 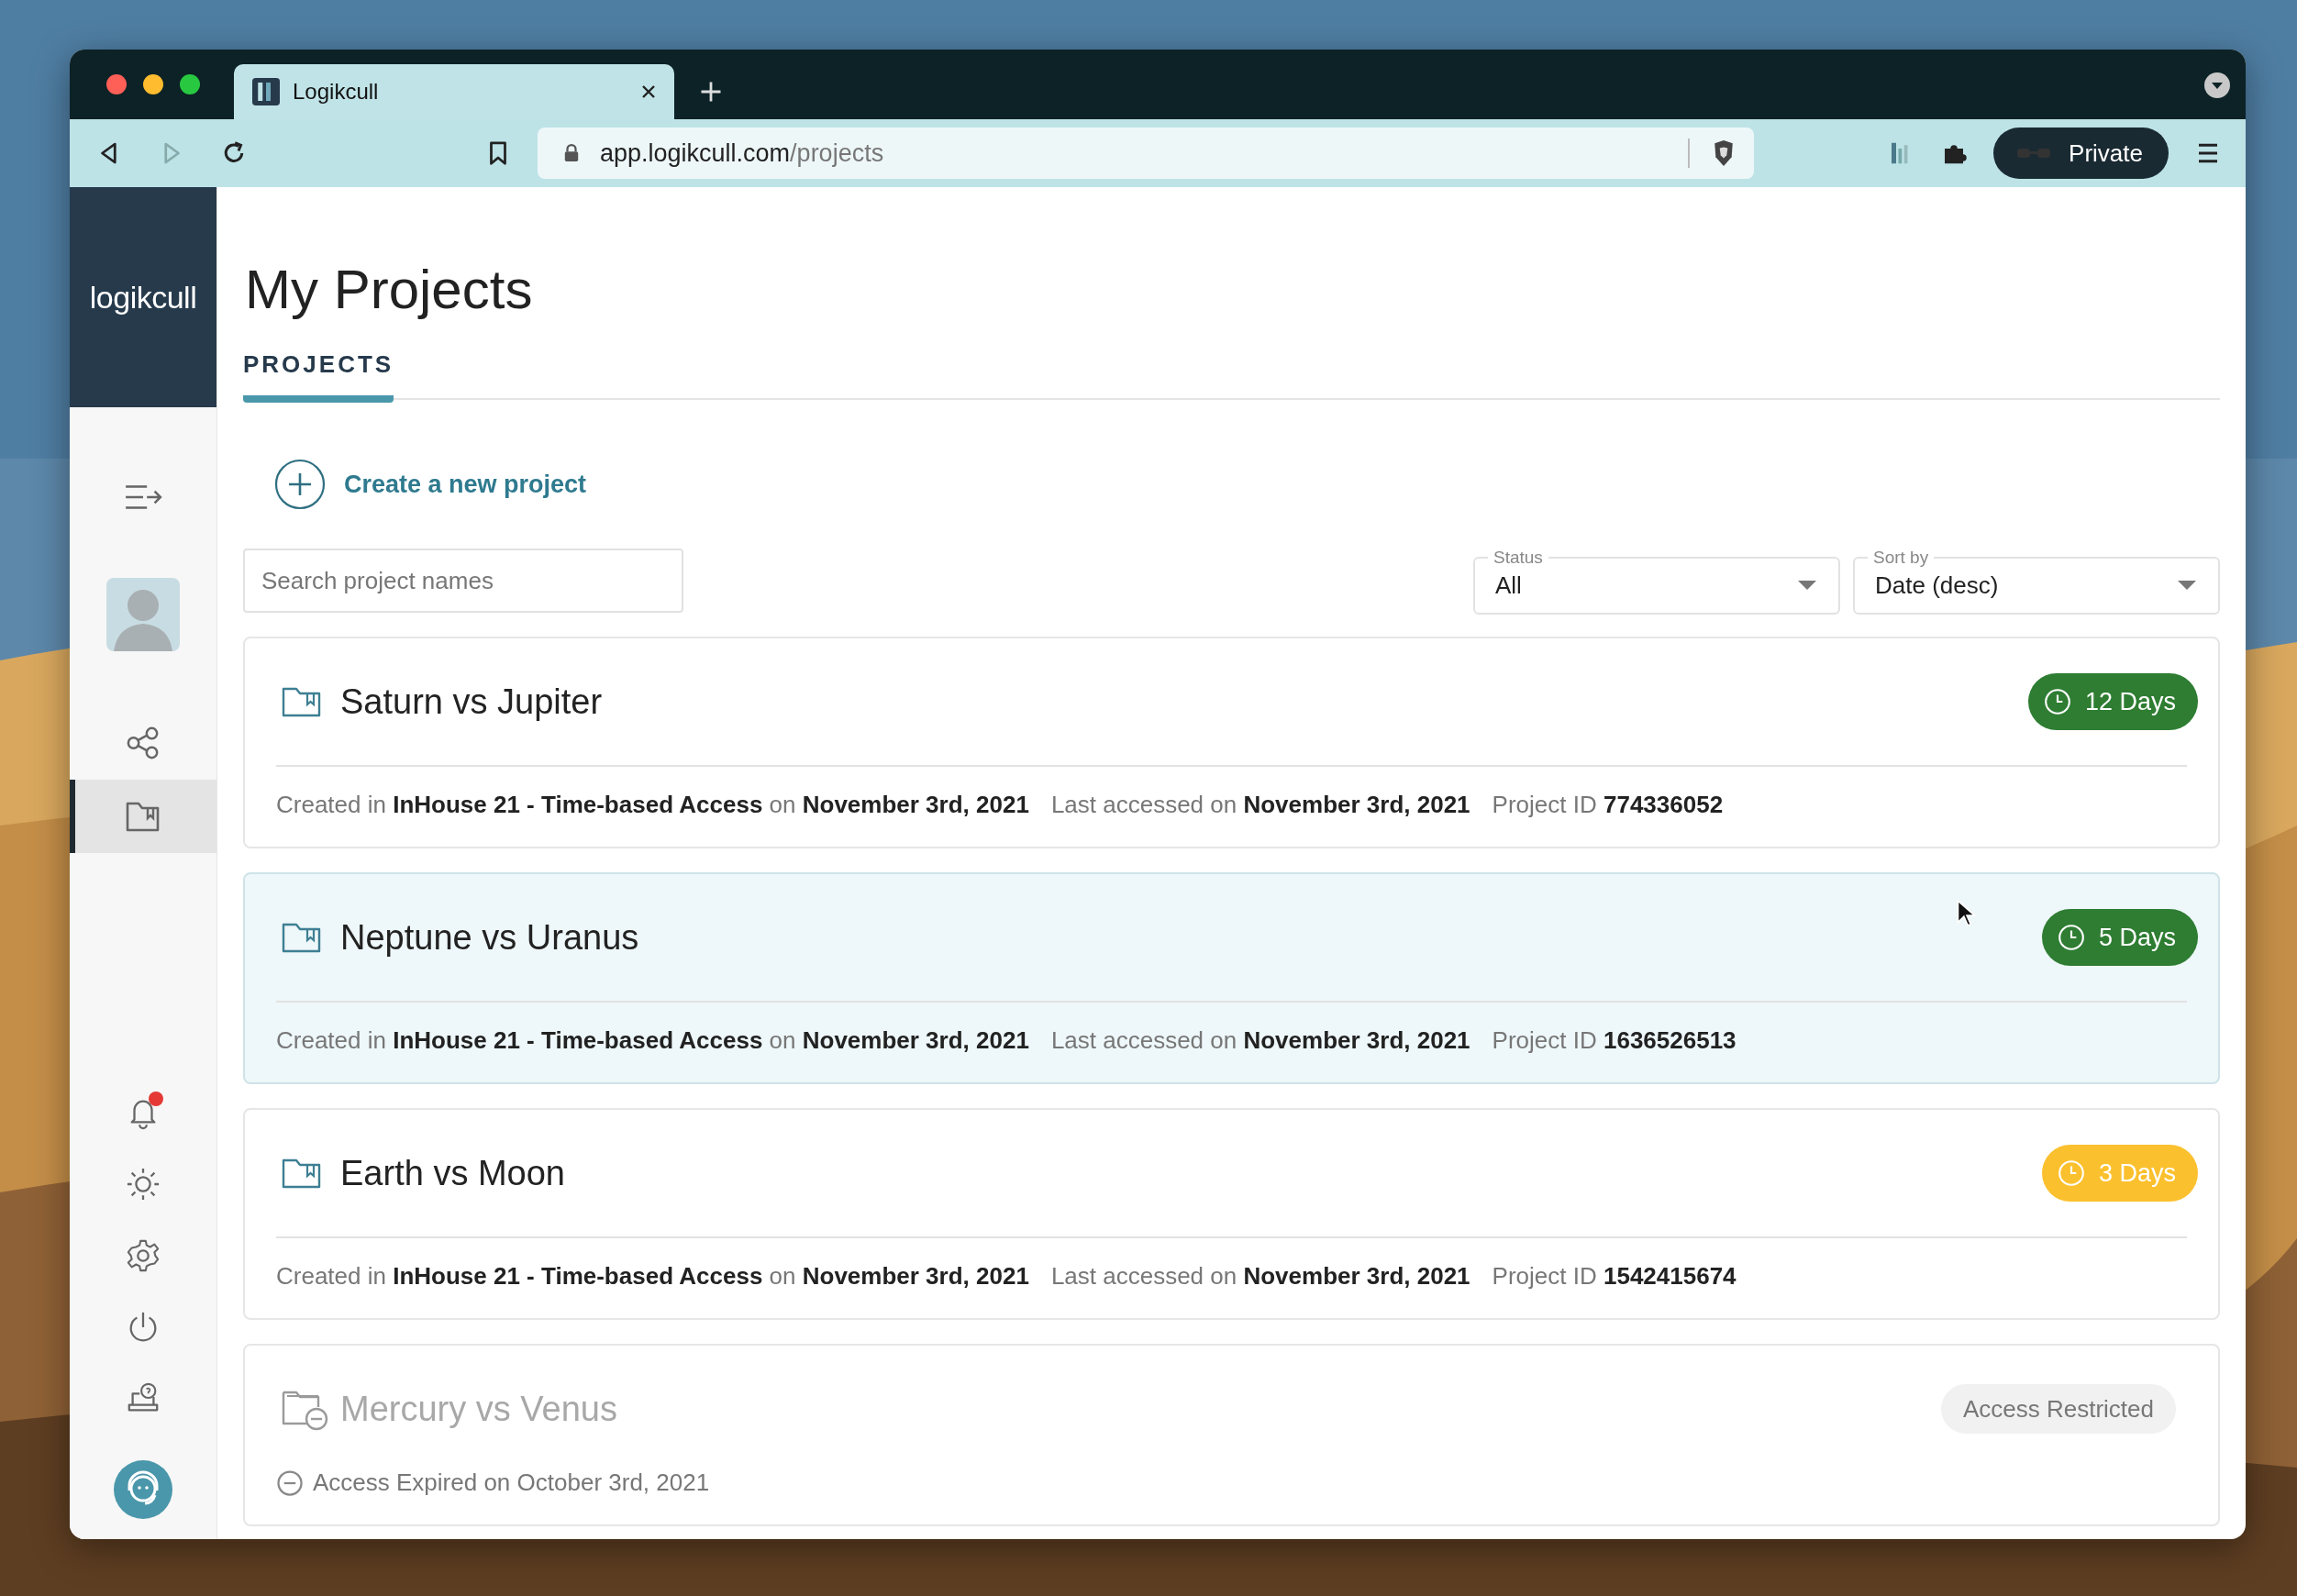 What do you see at coordinates (1231, 1214) in the screenshot?
I see `project-card: Earth vs Moon 3 Days Created in InHouse 21 - Time-based Access on November 3rd, 2021 Last accessed on November 3rd, 2021 Project ID 1542415674` at bounding box center [1231, 1214].